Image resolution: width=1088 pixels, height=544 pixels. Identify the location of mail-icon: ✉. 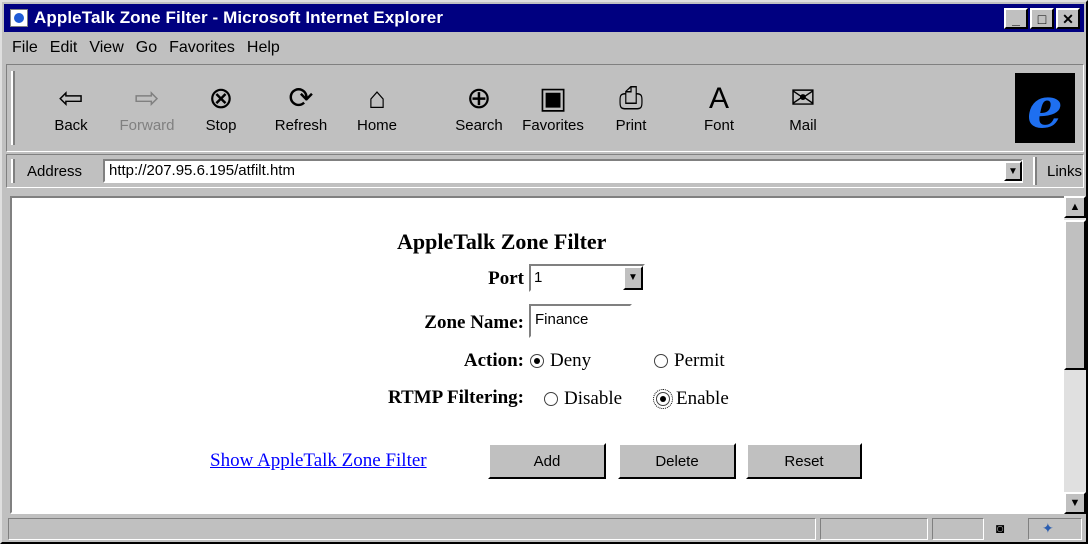
(803, 98).